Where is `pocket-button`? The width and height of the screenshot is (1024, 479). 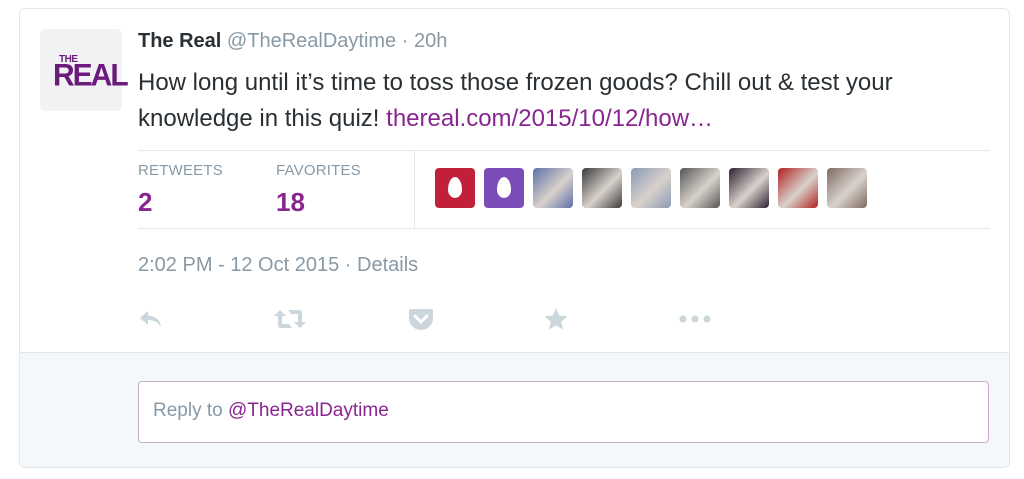 pocket-button is located at coordinates (475, 319).